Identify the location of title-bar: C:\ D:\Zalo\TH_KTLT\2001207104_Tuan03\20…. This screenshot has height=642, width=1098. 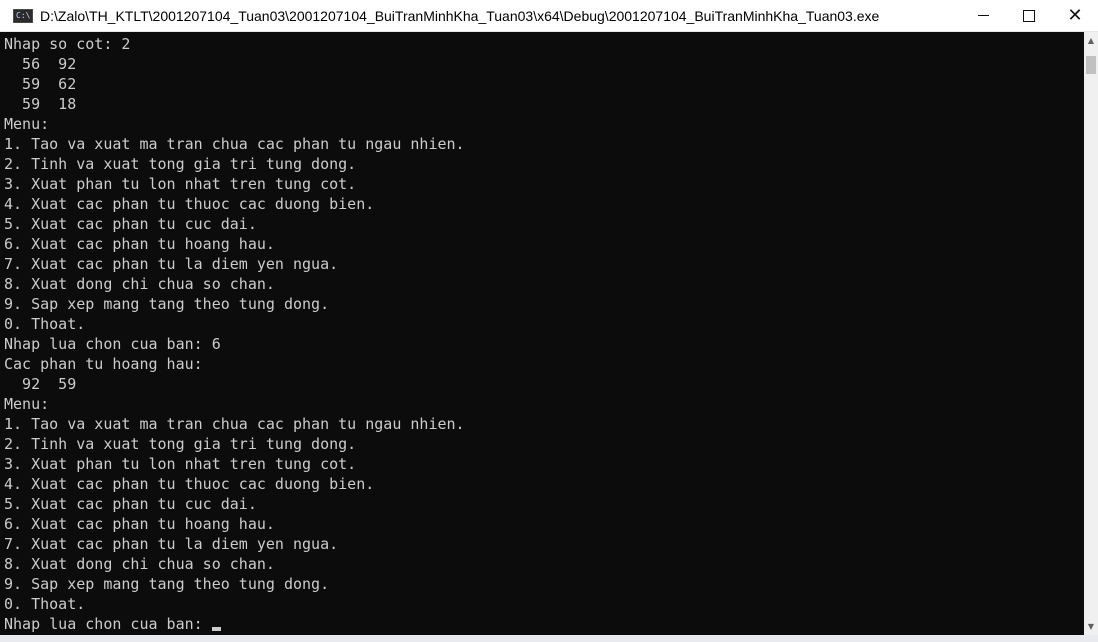
(549, 16).